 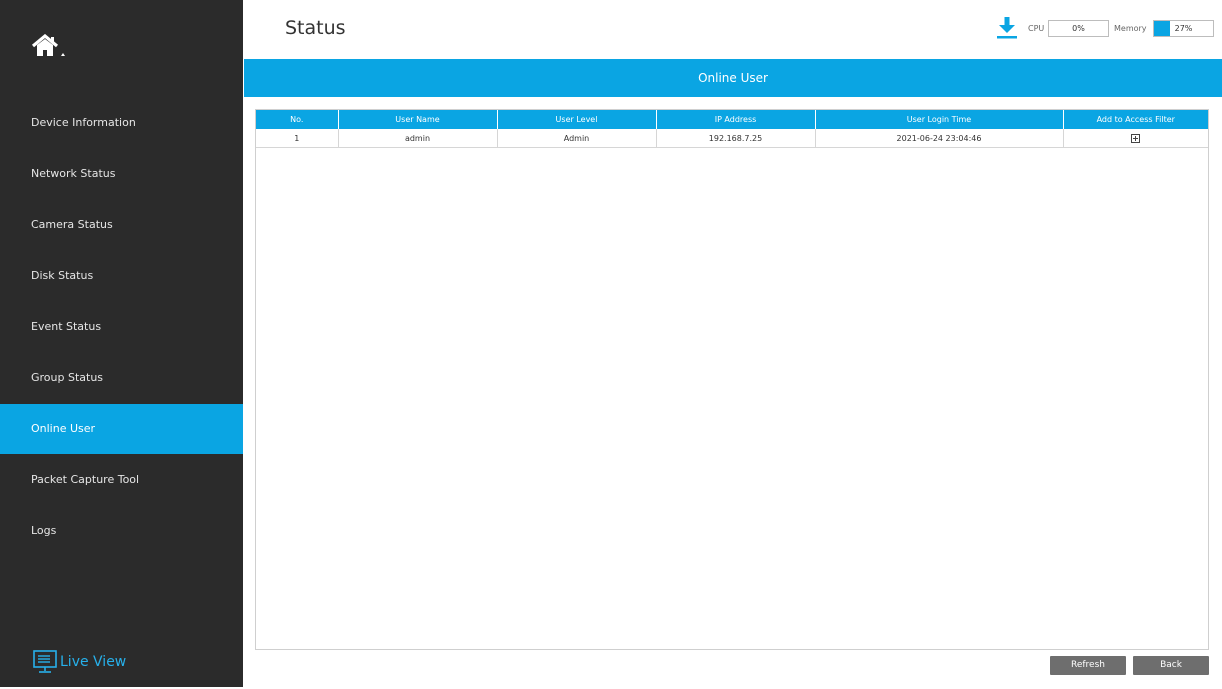 I want to click on sidebar-item-label: Logs, so click(x=44, y=530).